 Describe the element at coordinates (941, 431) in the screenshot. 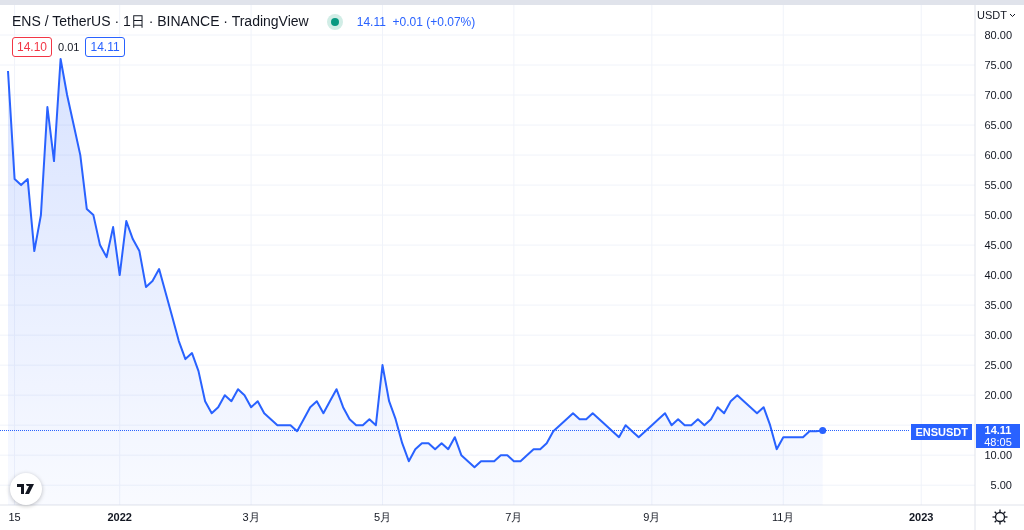

I see `symbol-label: ENSUSDT` at that location.